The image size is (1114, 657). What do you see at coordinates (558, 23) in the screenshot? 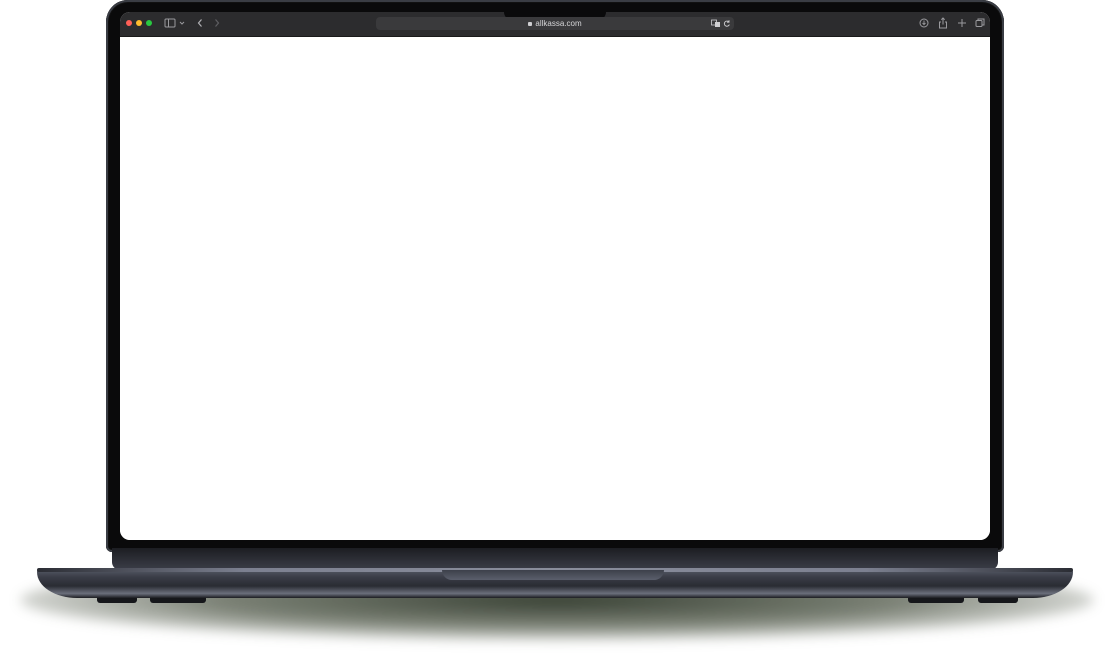
I see `address-url: allkassa.com` at bounding box center [558, 23].